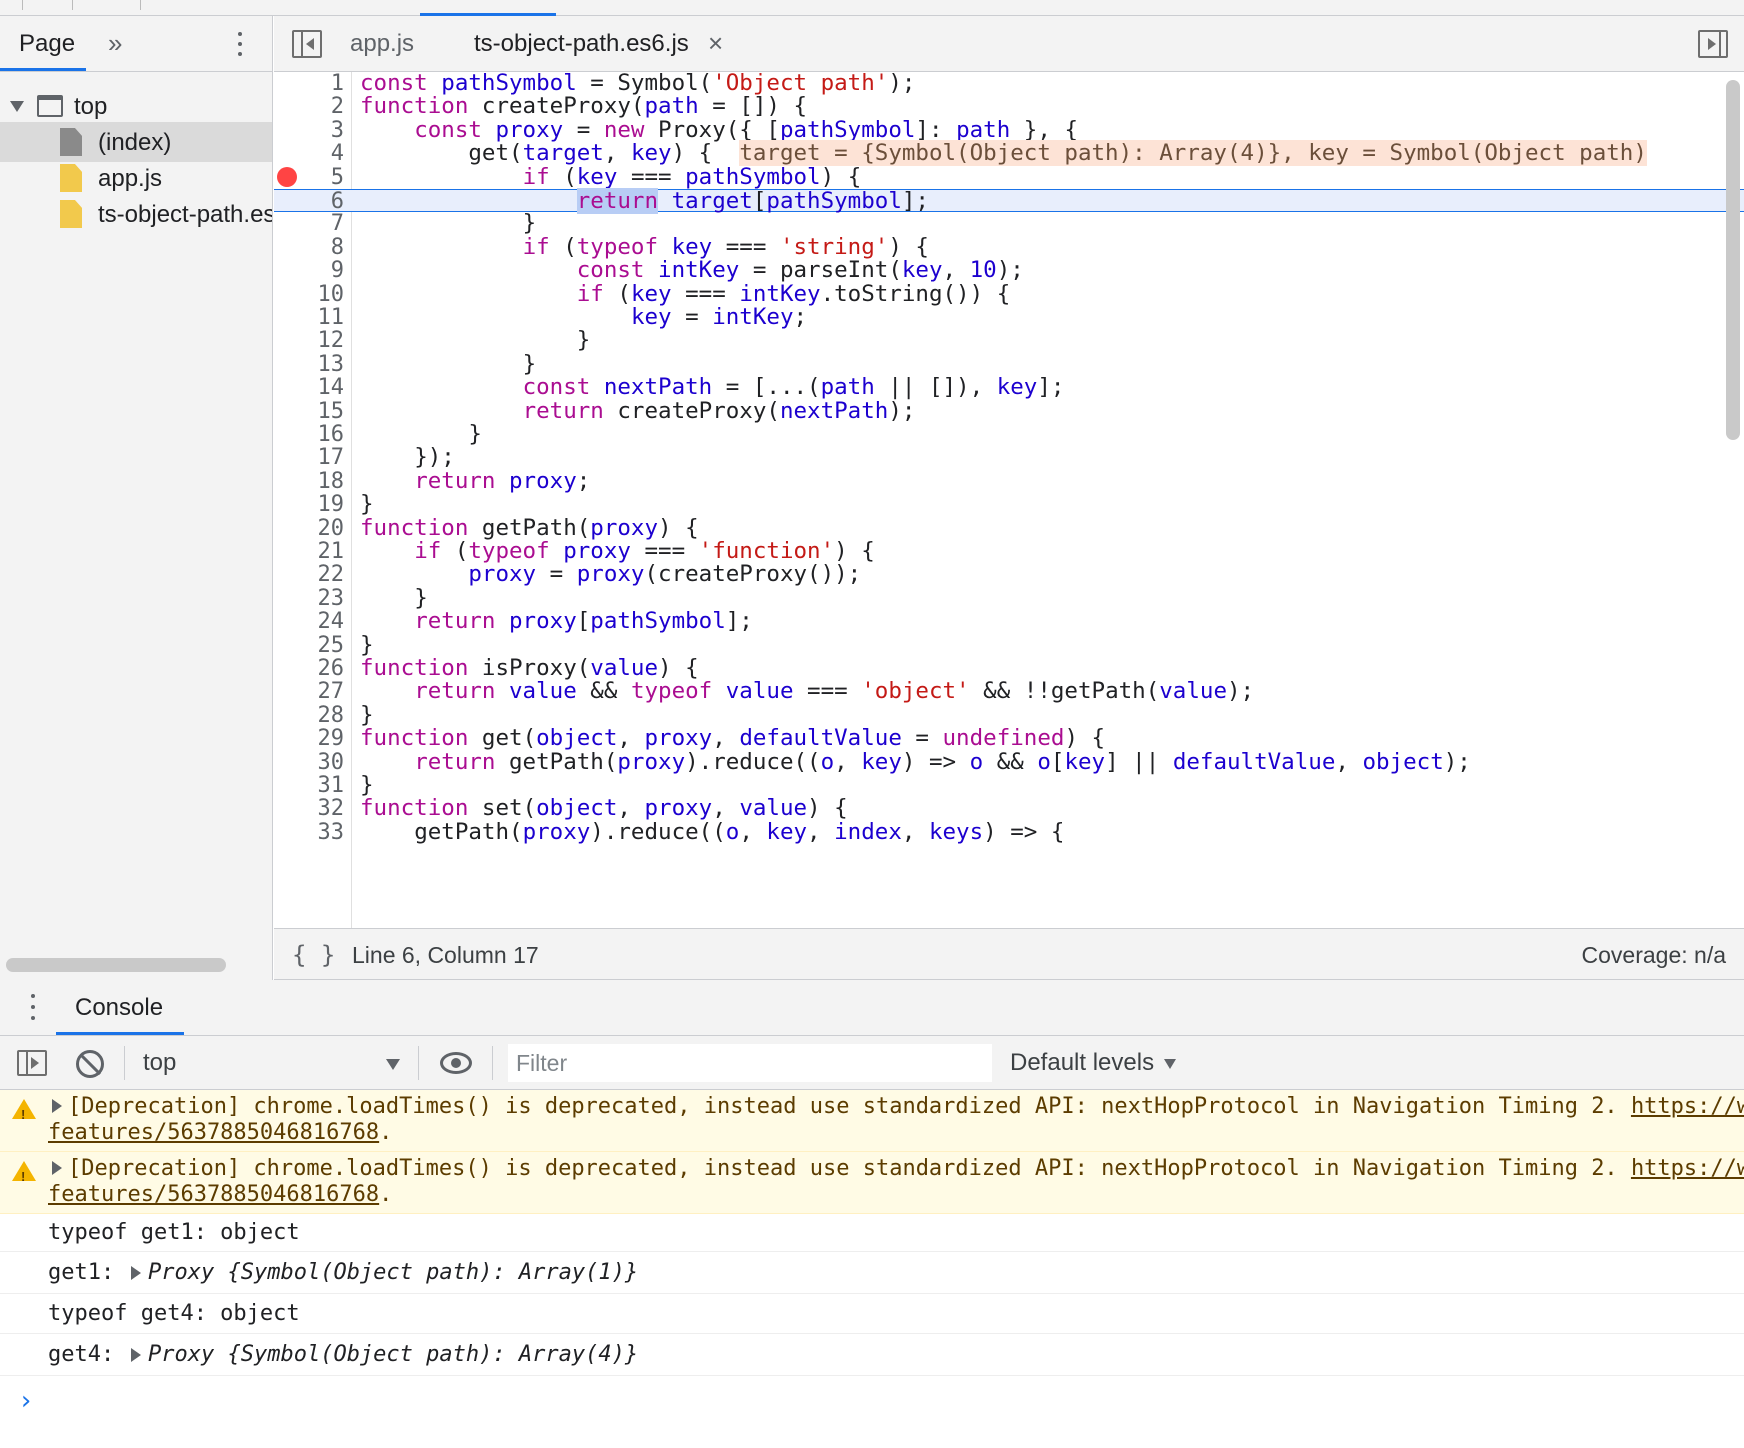 The height and width of the screenshot is (1448, 1744). What do you see at coordinates (240, 44) in the screenshot?
I see `navigator-menu-icon` at bounding box center [240, 44].